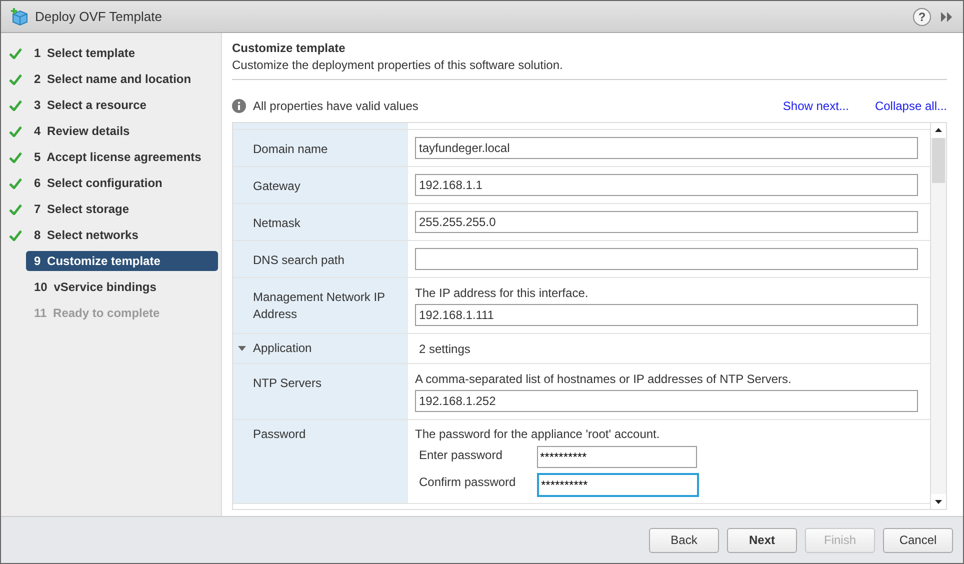 The width and height of the screenshot is (964, 564). Describe the element at coordinates (122, 79) in the screenshot. I see `wizard-step: 2 Select name and location` at that location.